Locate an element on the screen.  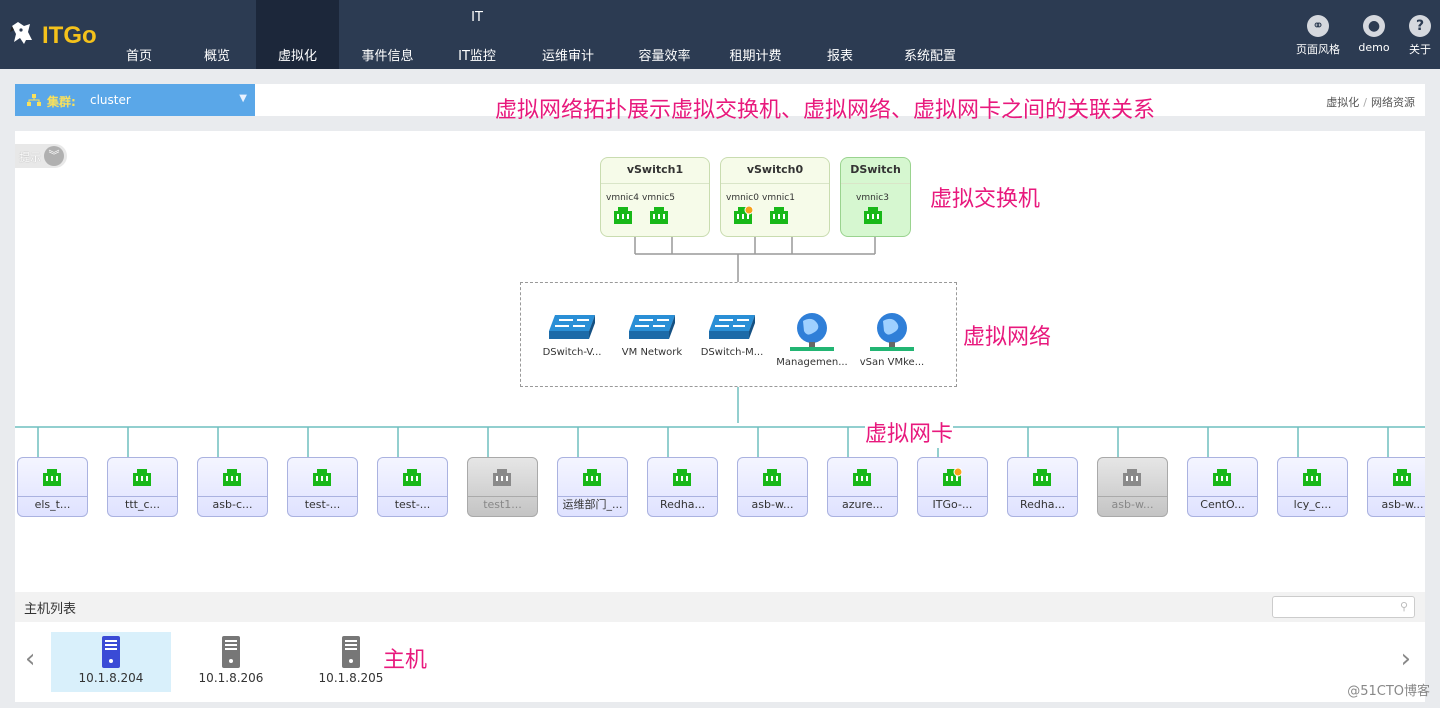
physical-nic-label: vmnic4 is located at coordinates (622, 198).